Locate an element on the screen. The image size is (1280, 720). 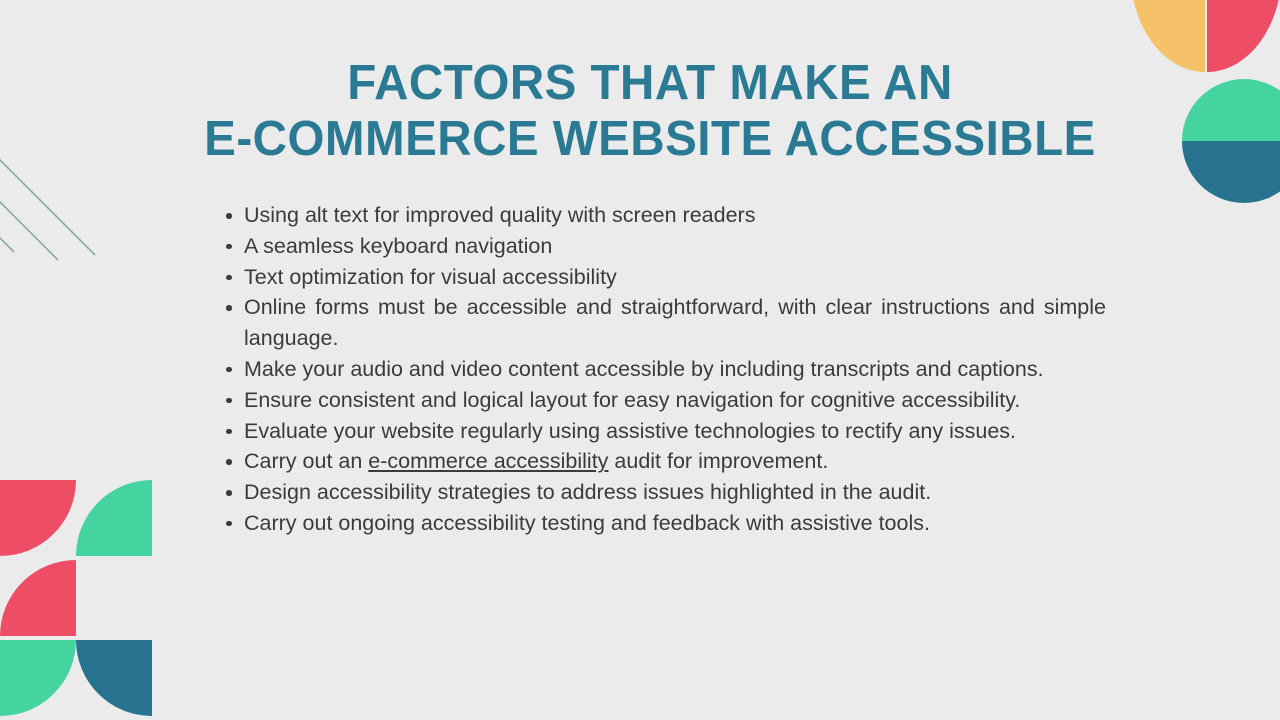
list-item-text-before-link: Carry out an is located at coordinates (306, 461).